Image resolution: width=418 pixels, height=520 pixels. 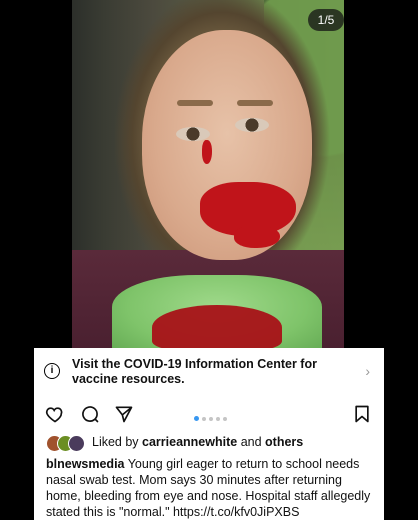 I want to click on eye-left, so click(x=193, y=134).